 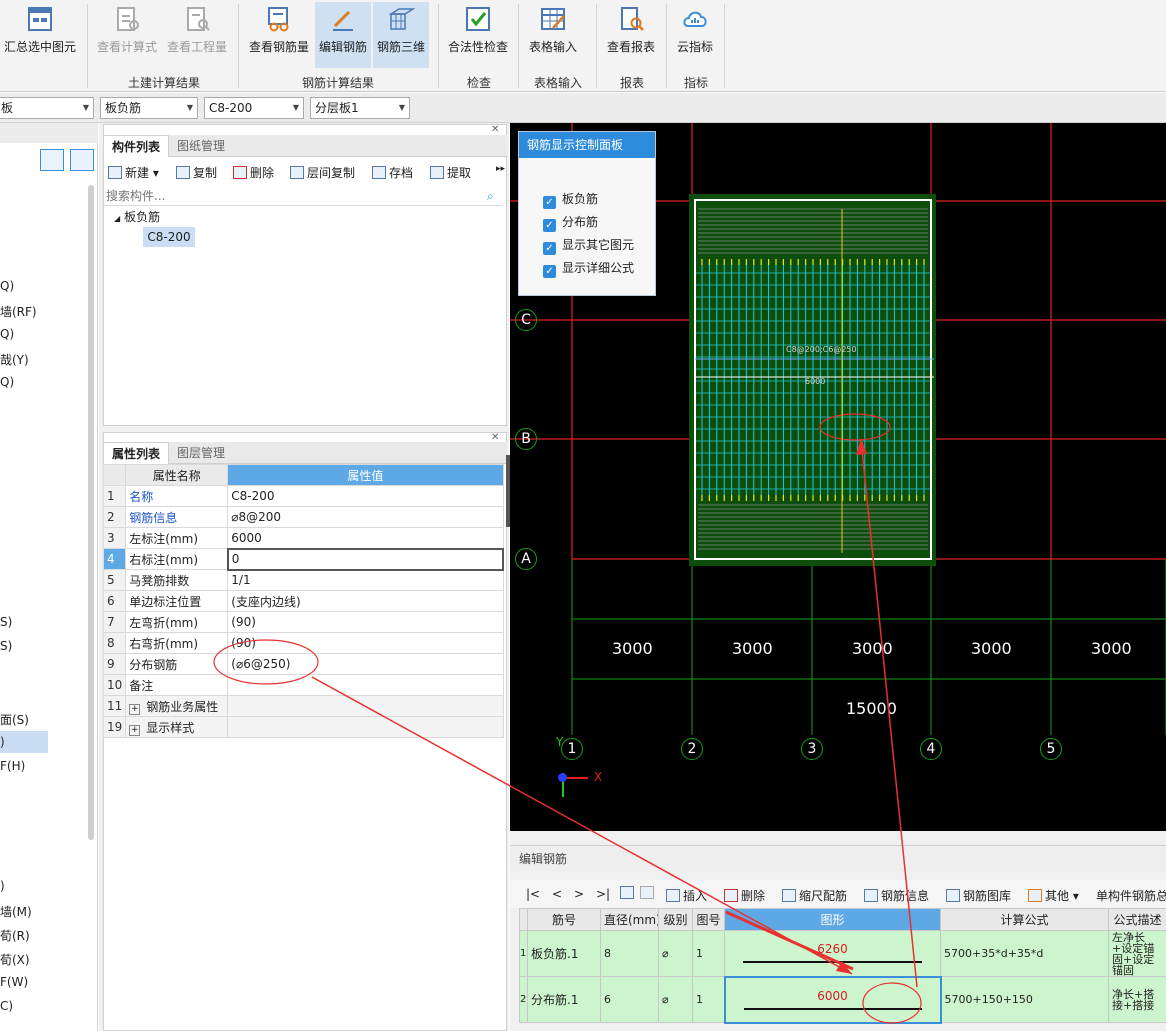 What do you see at coordinates (1053, 895) in the screenshot?
I see `other-button: 其他 ▾` at bounding box center [1053, 895].